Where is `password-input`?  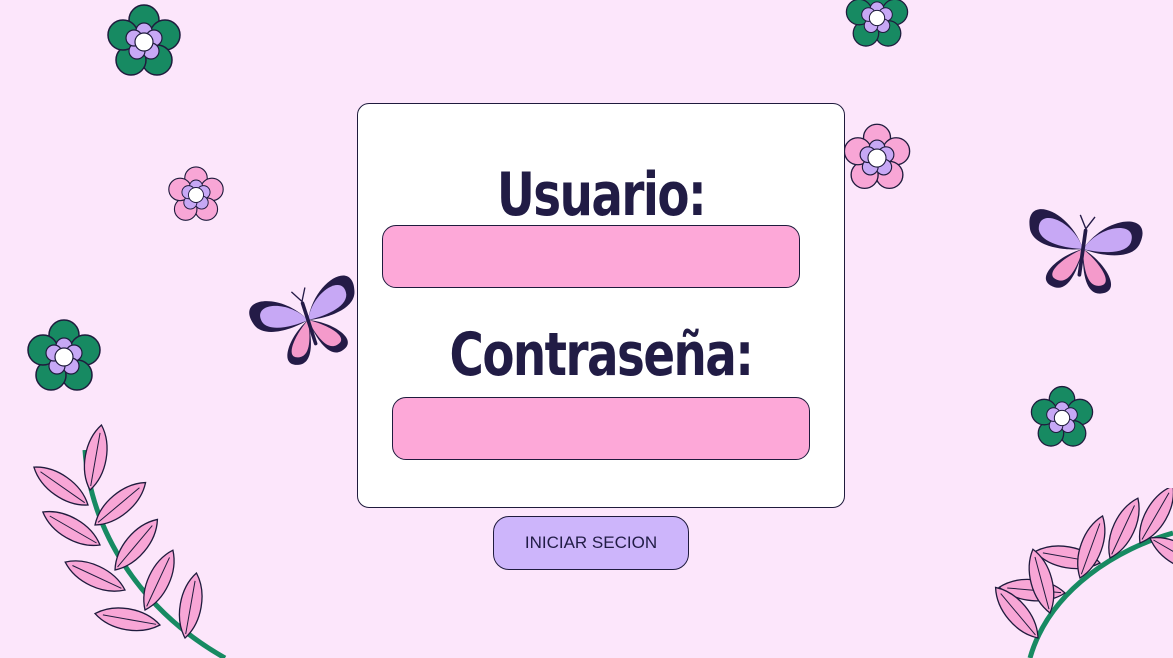
password-input is located at coordinates (601, 428).